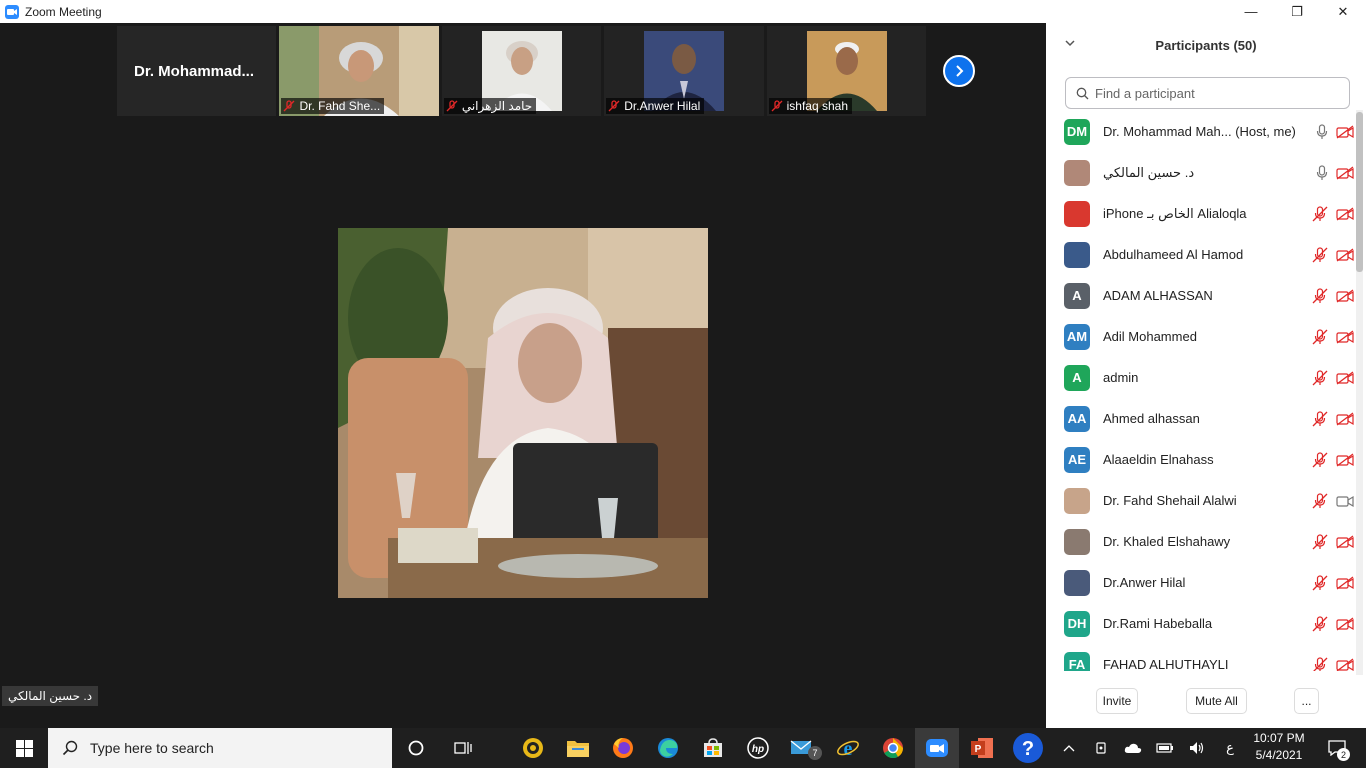 This screenshot has height=768, width=1366. I want to click on video-tile: Dr.Anwer Hilal, so click(684, 71).